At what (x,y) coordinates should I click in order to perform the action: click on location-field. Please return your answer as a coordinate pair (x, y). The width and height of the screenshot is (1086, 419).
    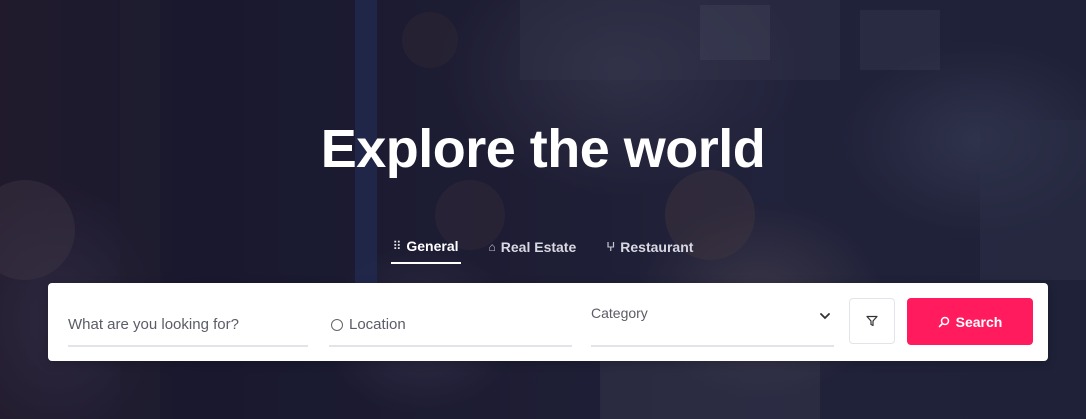
    Looking at the image, I should click on (450, 315).